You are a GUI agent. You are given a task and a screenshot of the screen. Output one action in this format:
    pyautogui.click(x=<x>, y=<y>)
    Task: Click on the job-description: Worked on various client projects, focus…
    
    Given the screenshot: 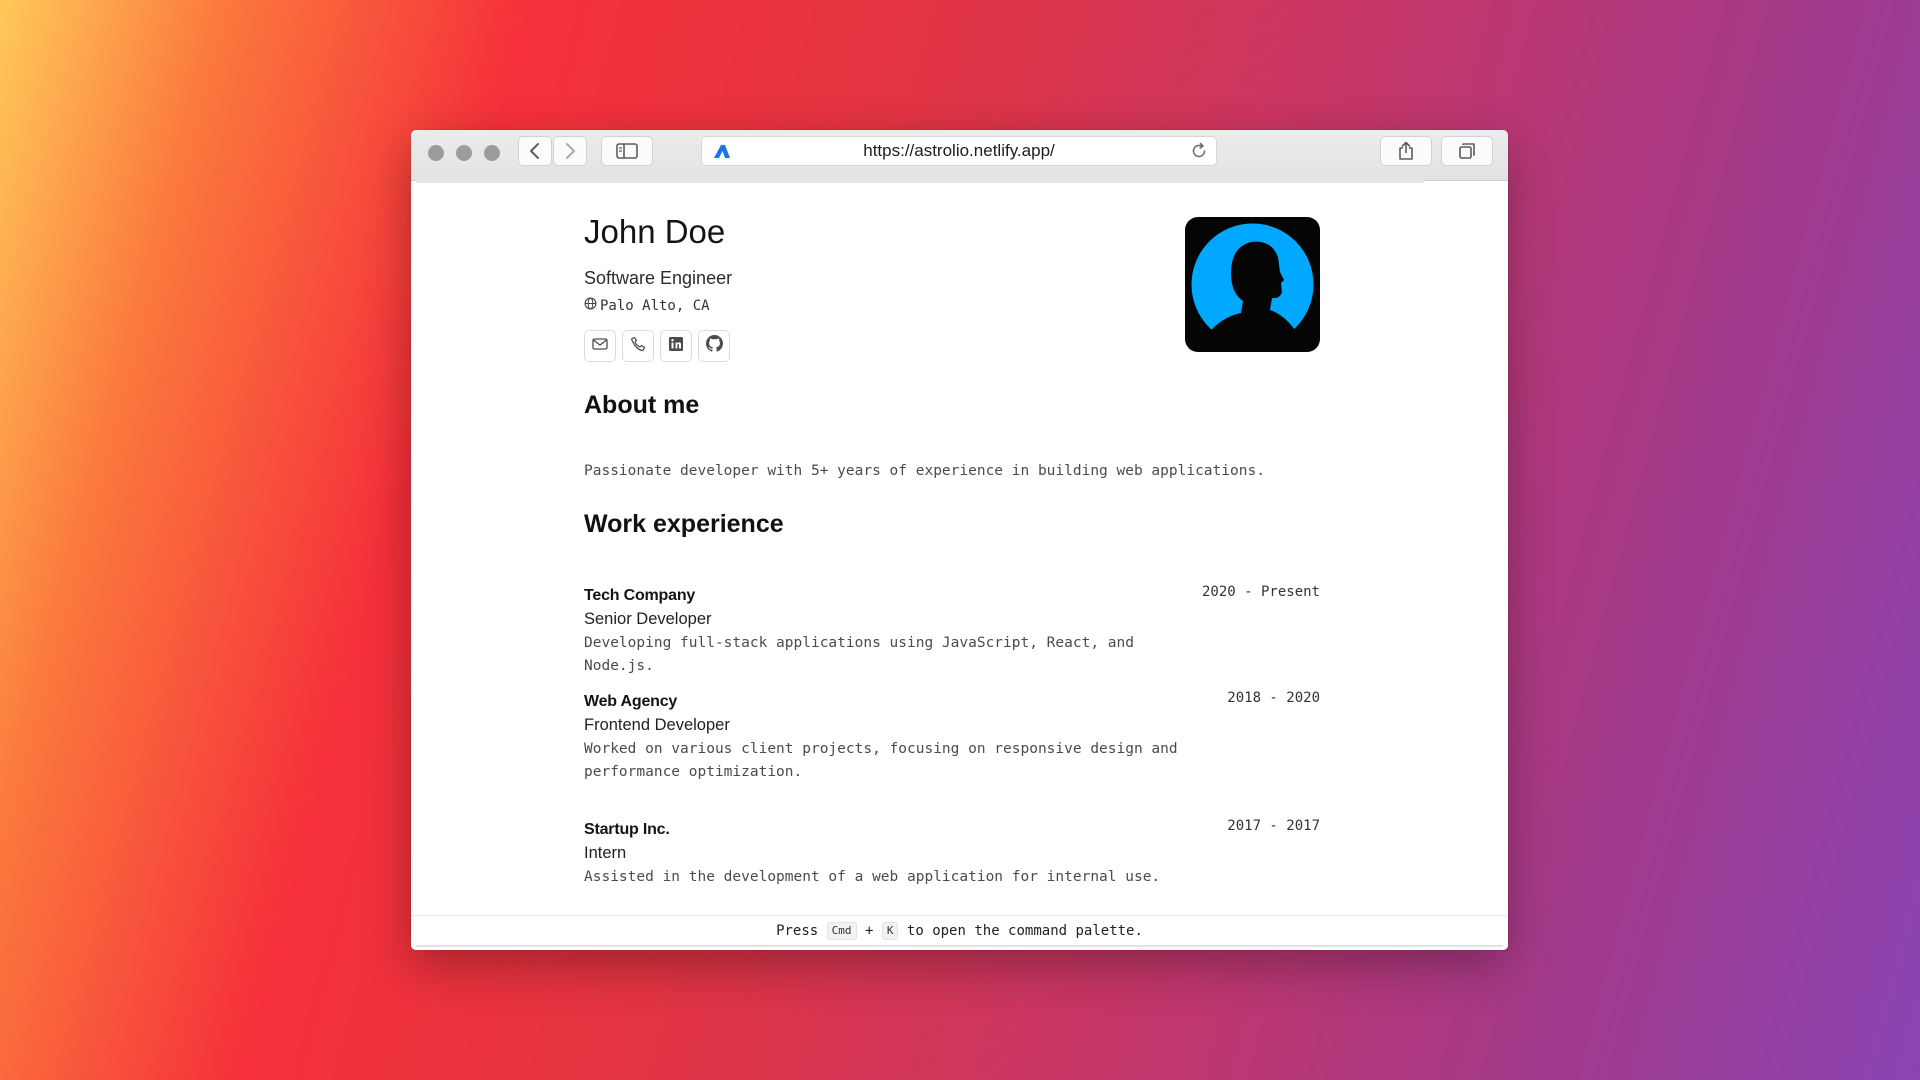 What is the action you would take?
    pyautogui.click(x=881, y=760)
    